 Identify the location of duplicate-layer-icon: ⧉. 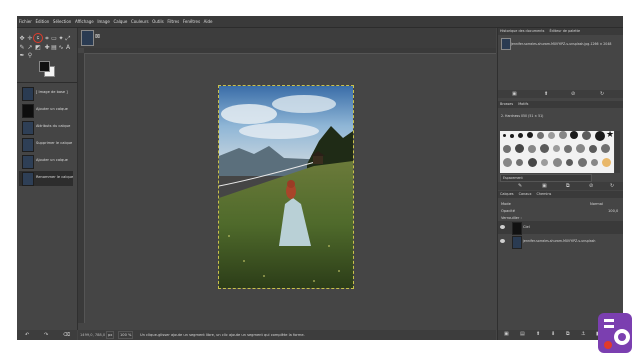
(568, 334).